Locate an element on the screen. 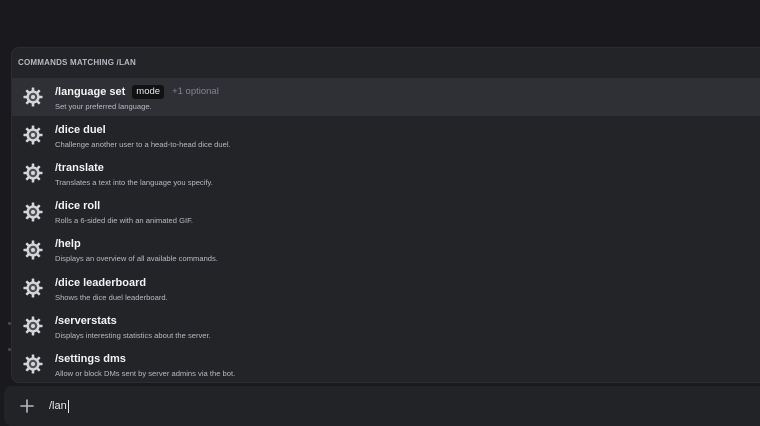  optional-count: +1 optional is located at coordinates (195, 92).